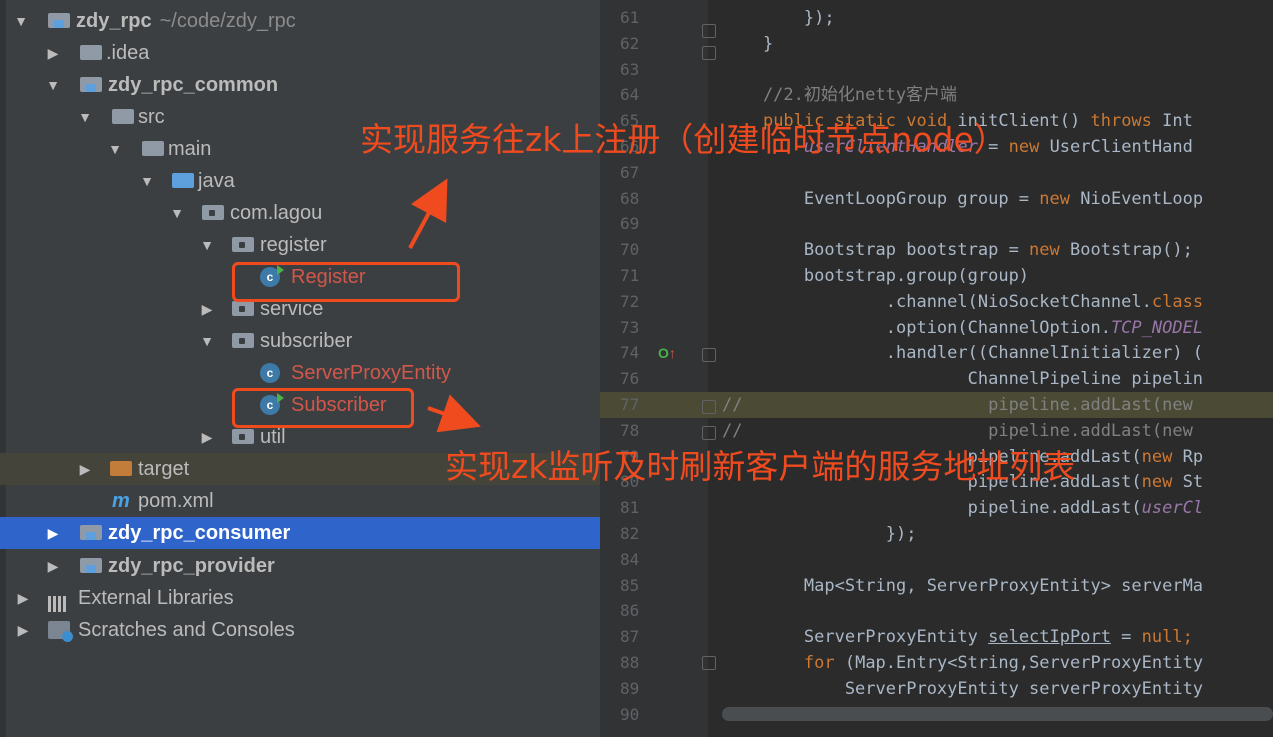 This screenshot has width=1273, height=737. Describe the element at coordinates (428, 213) in the screenshot. I see `arrow-to-register` at that location.